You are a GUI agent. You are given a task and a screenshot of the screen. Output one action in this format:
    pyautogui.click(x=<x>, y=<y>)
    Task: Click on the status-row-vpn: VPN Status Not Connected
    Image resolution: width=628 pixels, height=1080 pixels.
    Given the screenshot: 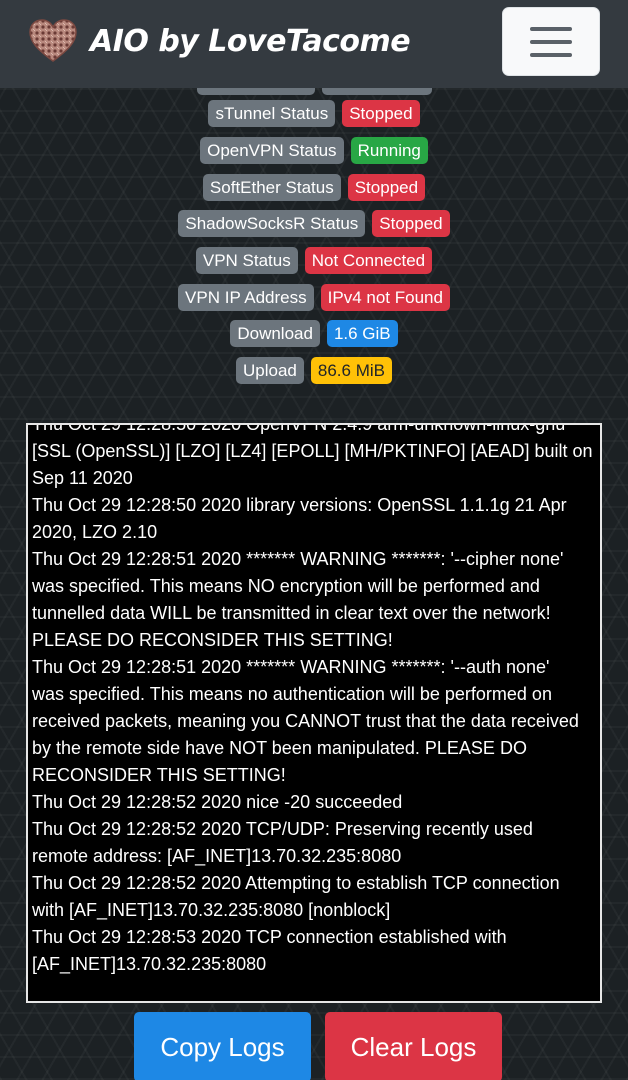 What is the action you would take?
    pyautogui.click(x=314, y=260)
    